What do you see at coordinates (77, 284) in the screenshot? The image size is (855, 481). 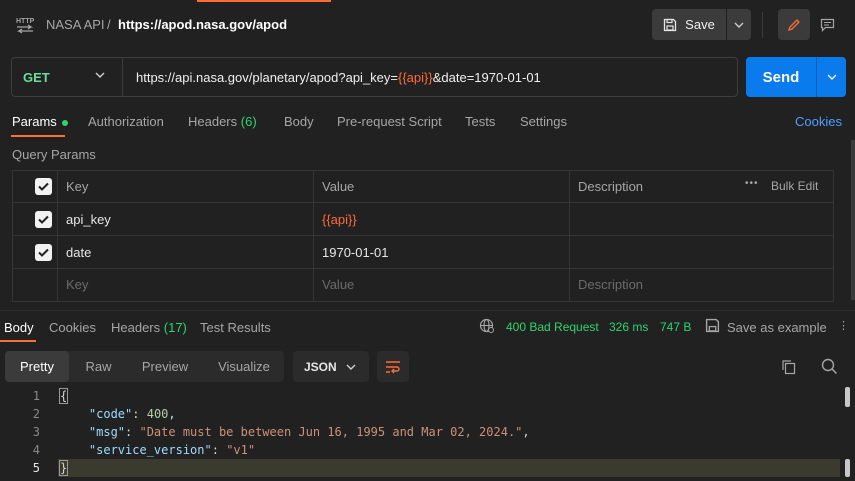 I see `new-key-input: Key` at bounding box center [77, 284].